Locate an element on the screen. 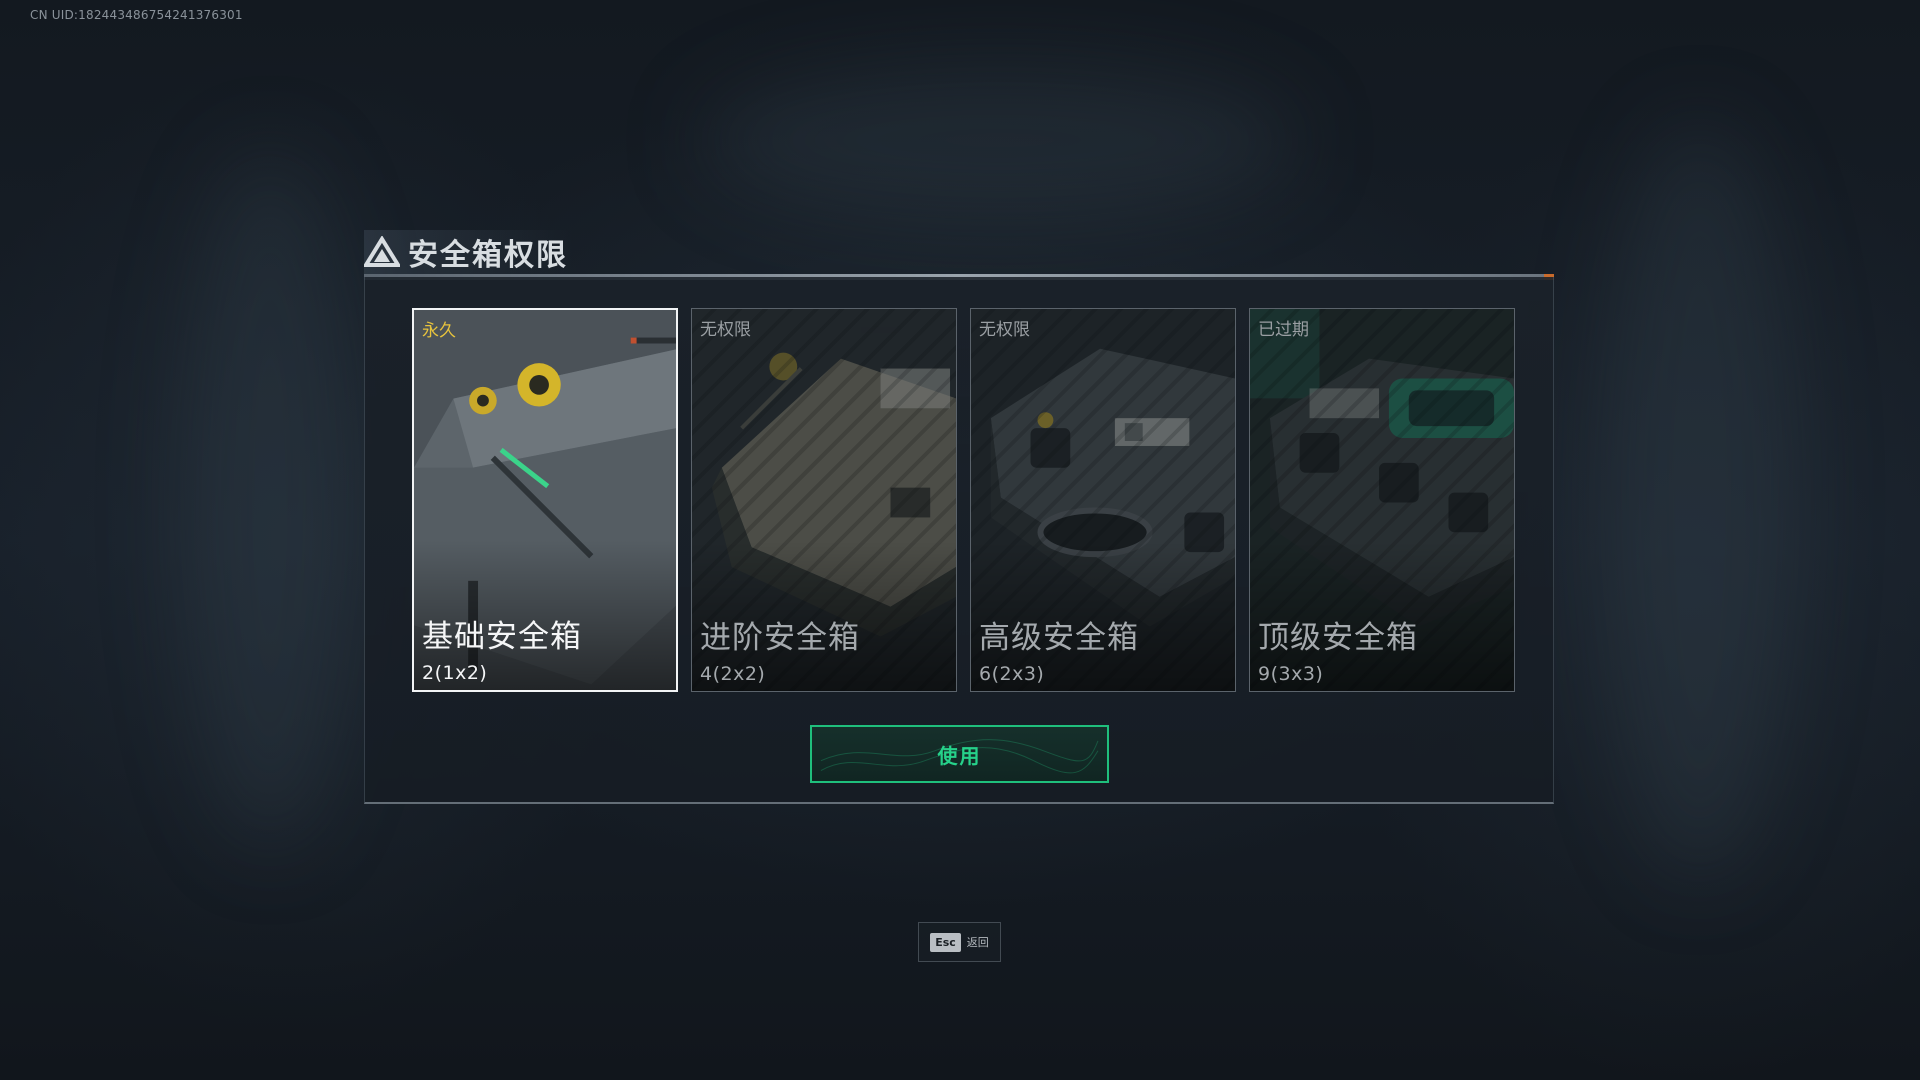 The width and height of the screenshot is (1920, 1080). card-name: 基础安全箱 is located at coordinates (502, 637).